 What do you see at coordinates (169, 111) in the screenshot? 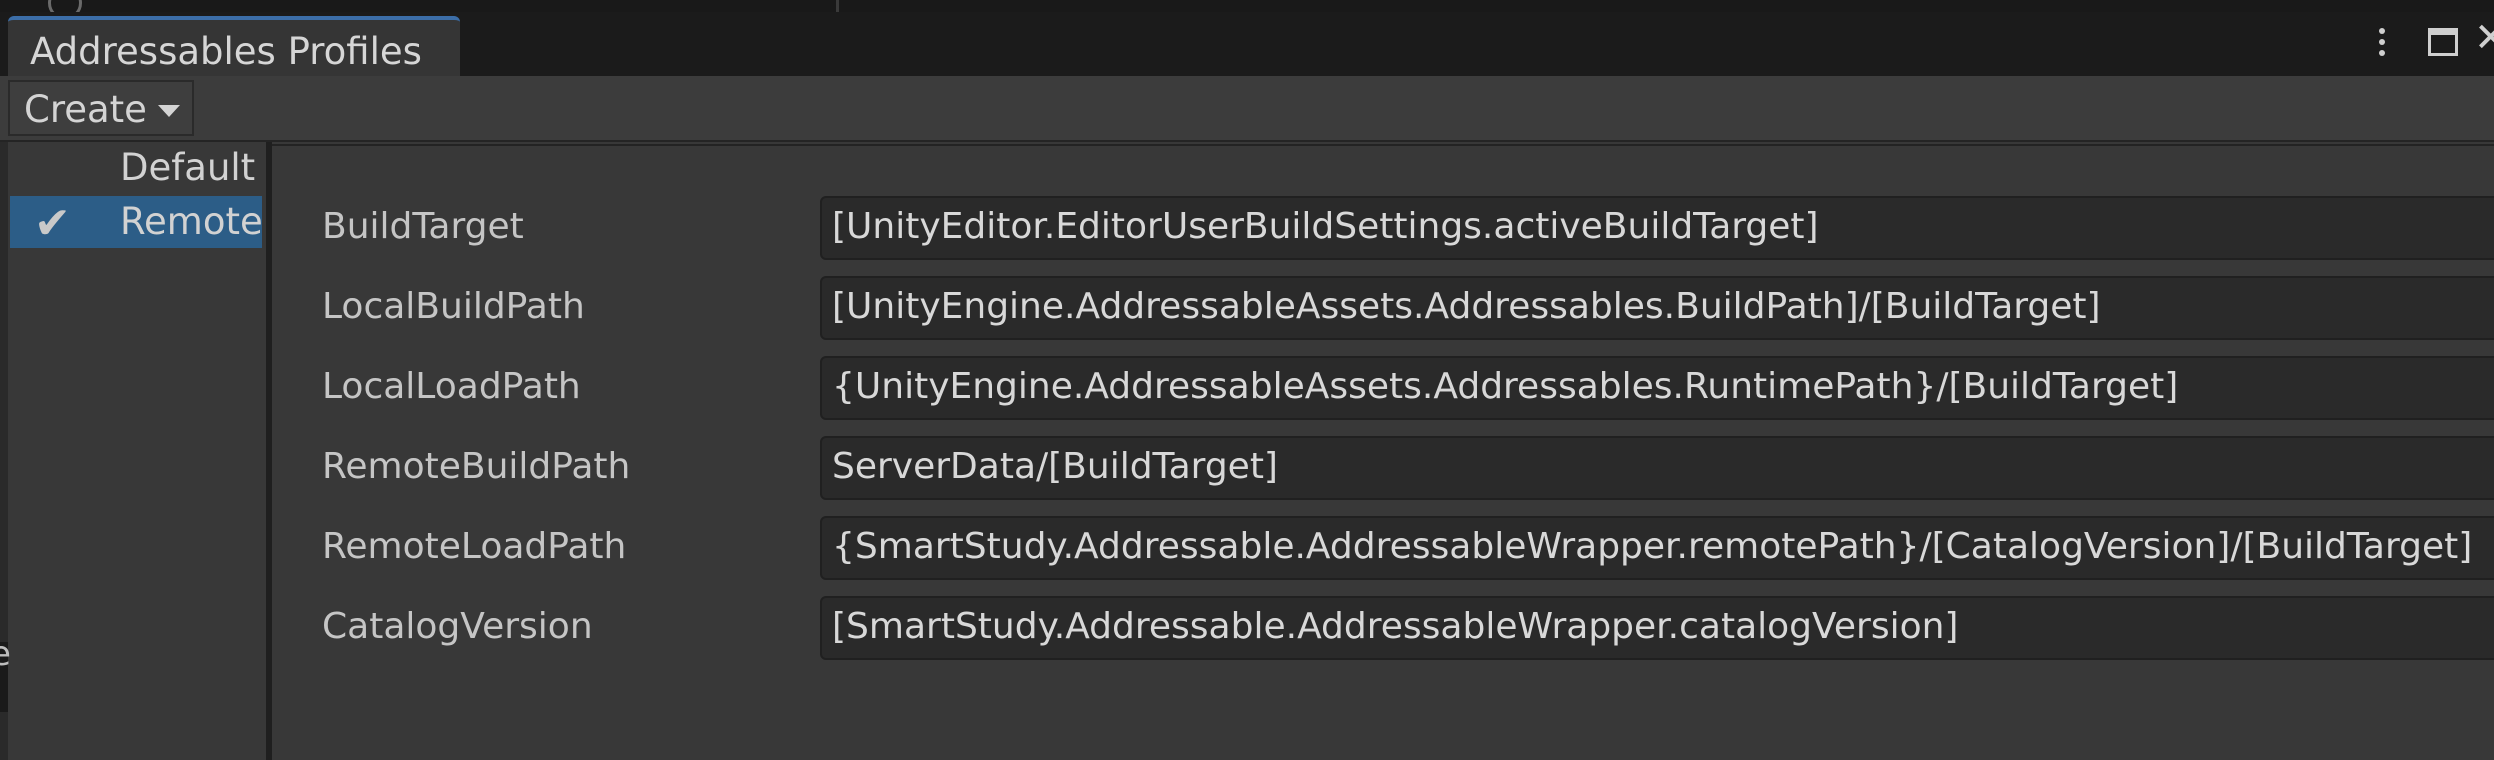
I see `chevron-down-icon` at bounding box center [169, 111].